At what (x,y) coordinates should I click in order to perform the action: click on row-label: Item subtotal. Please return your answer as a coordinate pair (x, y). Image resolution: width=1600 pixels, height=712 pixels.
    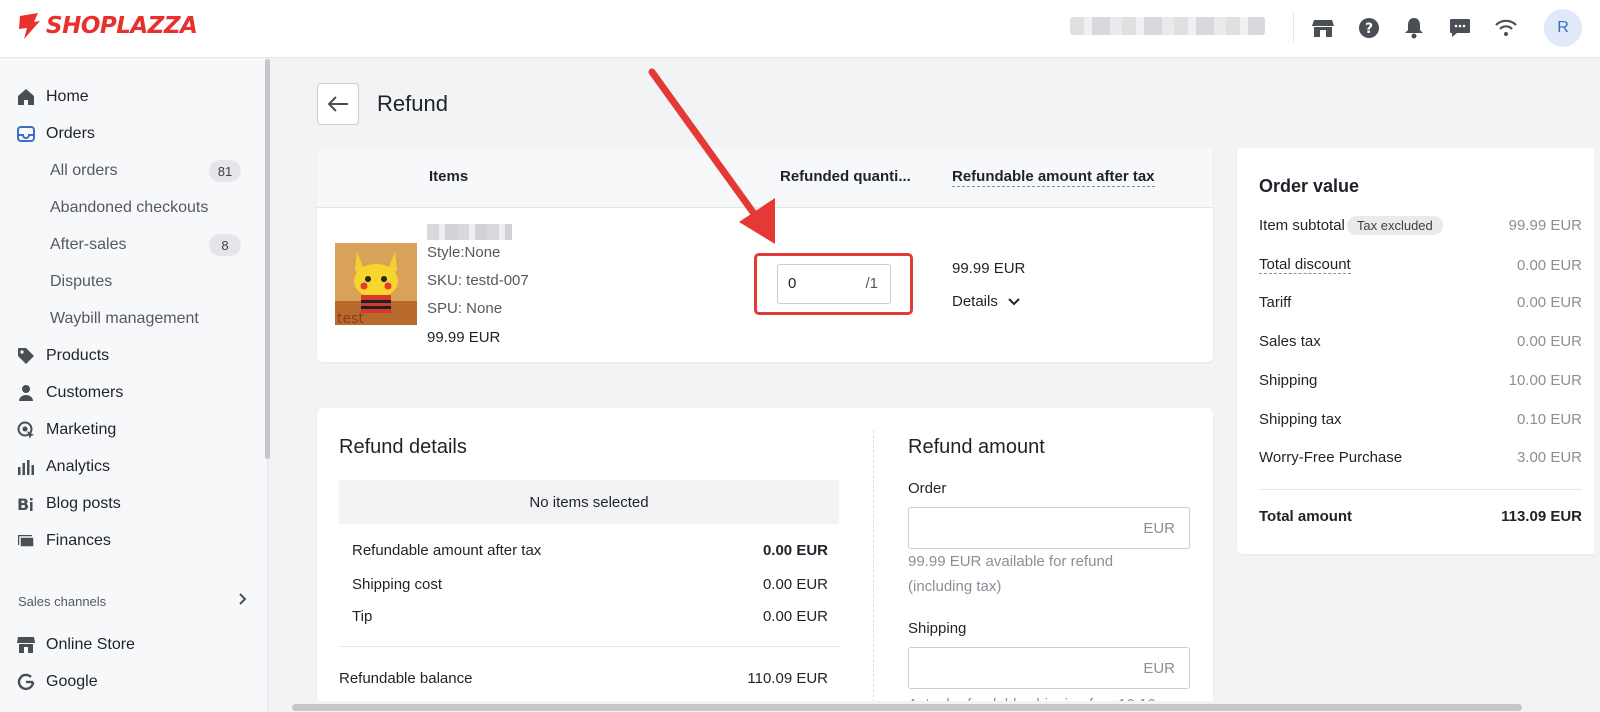
    Looking at the image, I should click on (1302, 225).